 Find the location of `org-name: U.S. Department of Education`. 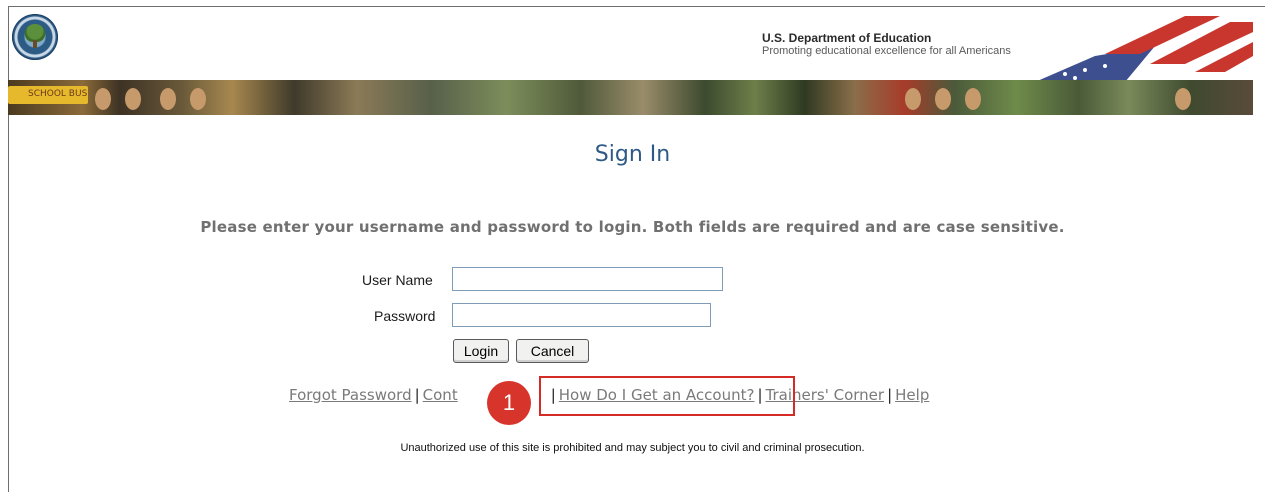

org-name: U.S. Department of Education is located at coordinates (847, 38).